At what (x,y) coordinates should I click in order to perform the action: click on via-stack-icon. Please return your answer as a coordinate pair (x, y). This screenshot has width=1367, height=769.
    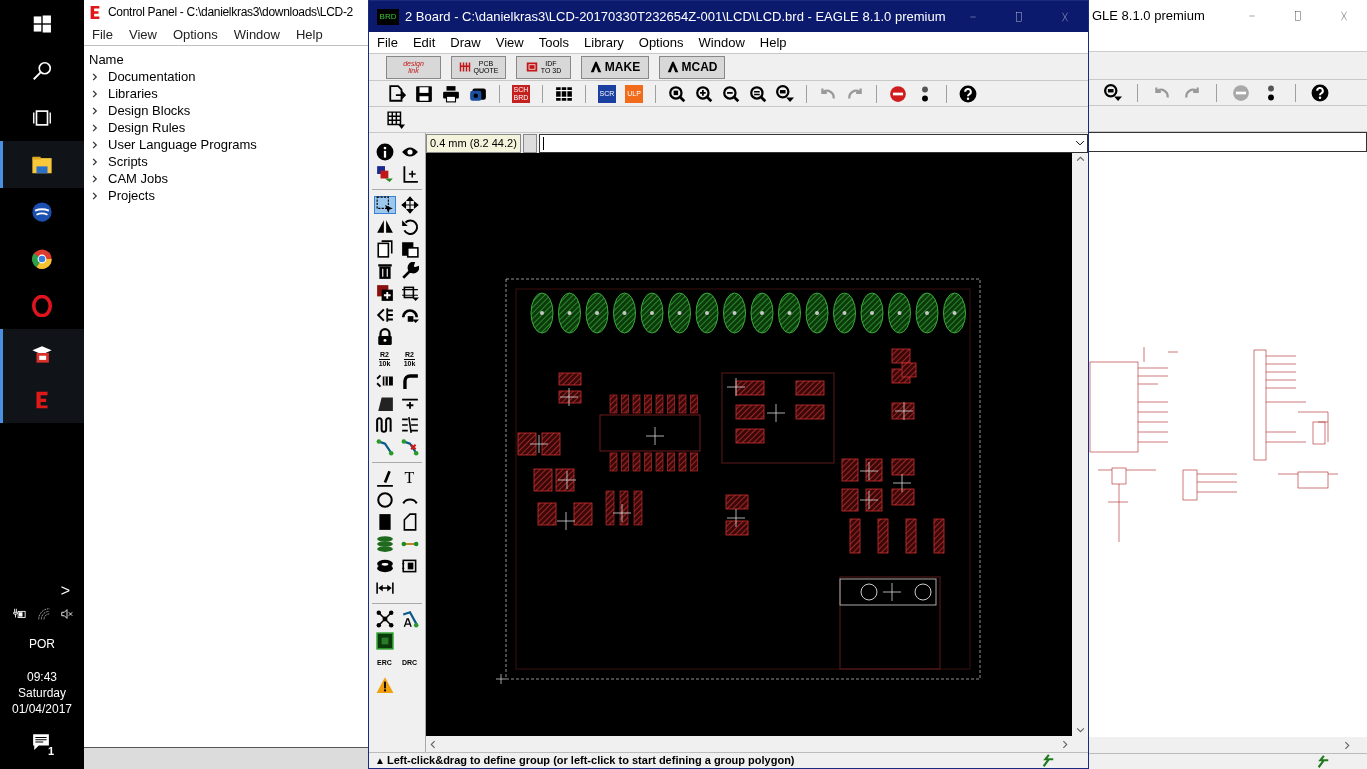
    Looking at the image, I should click on (384, 544).